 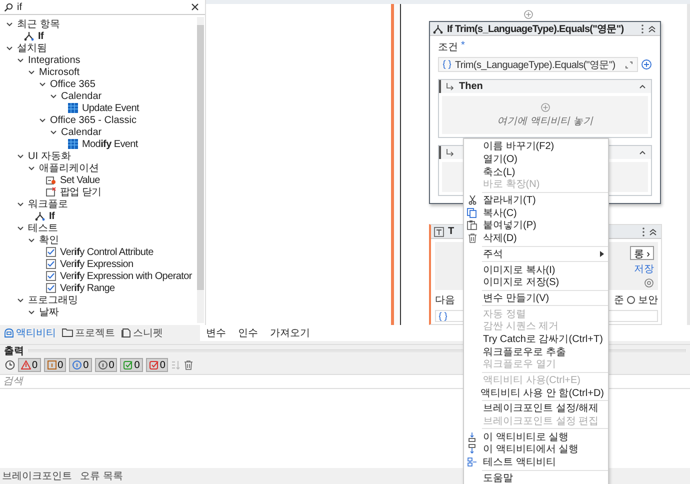 What do you see at coordinates (126, 276) in the screenshot?
I see `activity-item: Verify Expression with Operator` at bounding box center [126, 276].